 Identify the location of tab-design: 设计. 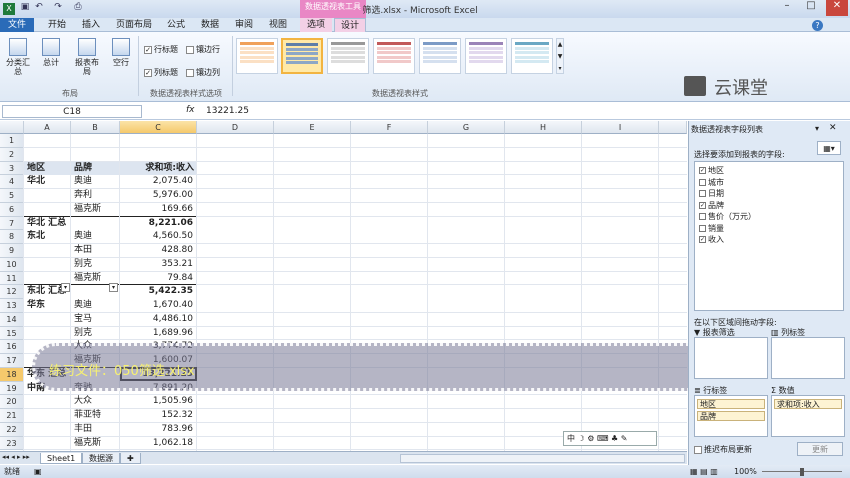
(350, 25).